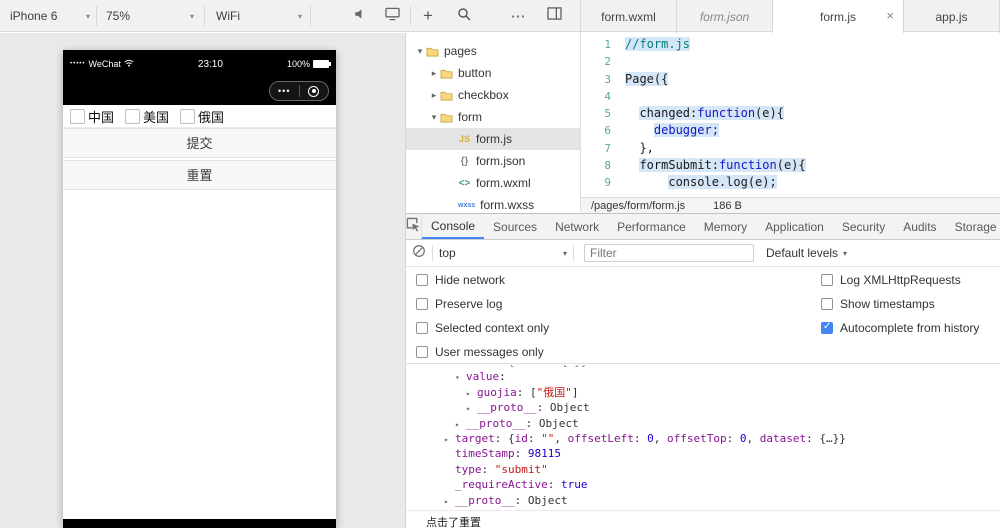  I want to click on tab-label: app.js, so click(951, 16).